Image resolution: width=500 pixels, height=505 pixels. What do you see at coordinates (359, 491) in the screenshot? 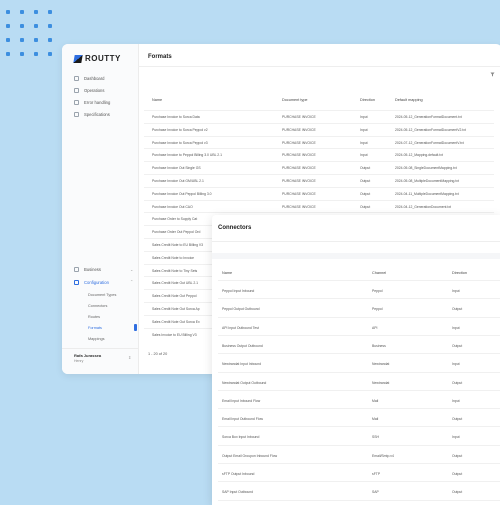
I see `table-row: SAP Input Outbound SAP Output` at bounding box center [359, 491].